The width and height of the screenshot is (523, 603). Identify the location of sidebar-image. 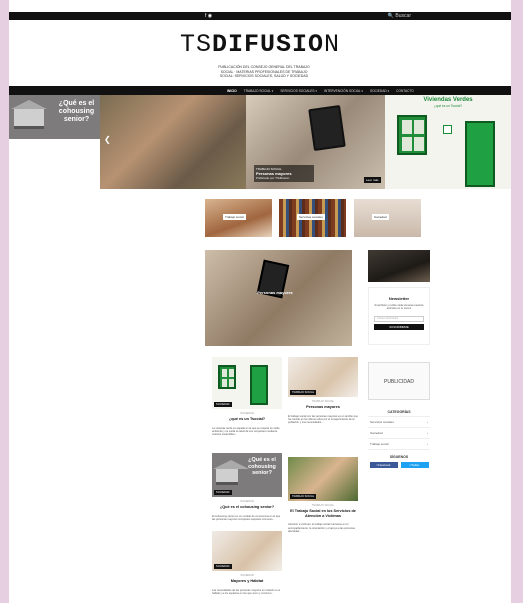
(399, 266).